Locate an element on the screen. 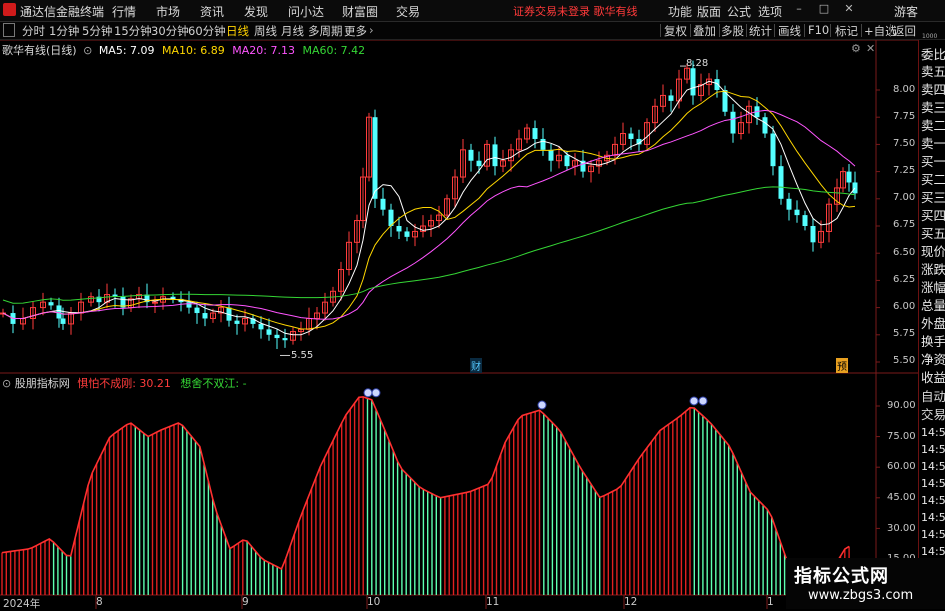  side-item-sell3: 卖三 is located at coordinates (933, 108).